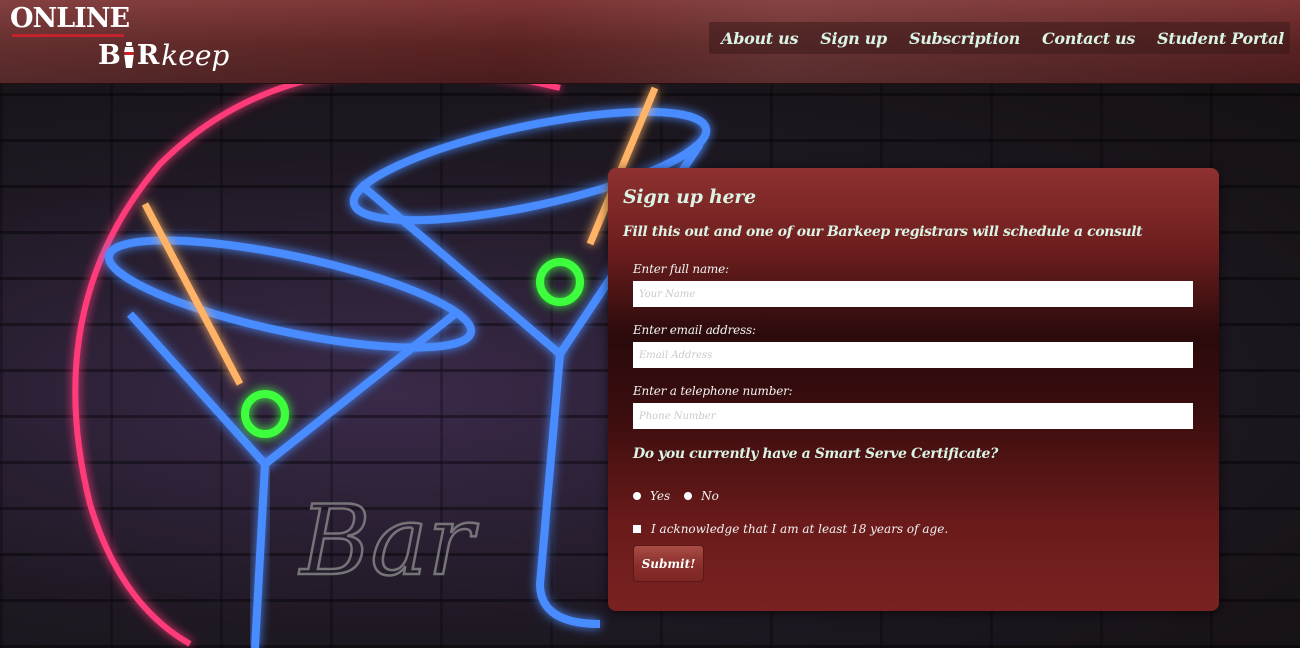  Describe the element at coordinates (1088, 38) in the screenshot. I see `nav-contact-us: Contact us` at that location.